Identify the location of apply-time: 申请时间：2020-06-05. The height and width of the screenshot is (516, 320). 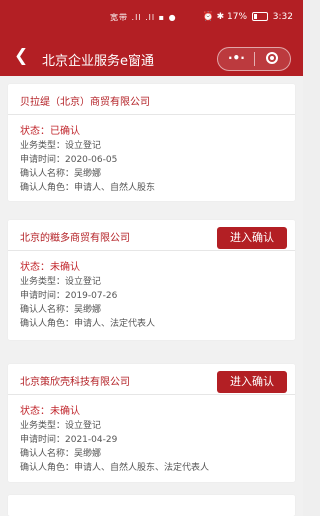
(69, 160).